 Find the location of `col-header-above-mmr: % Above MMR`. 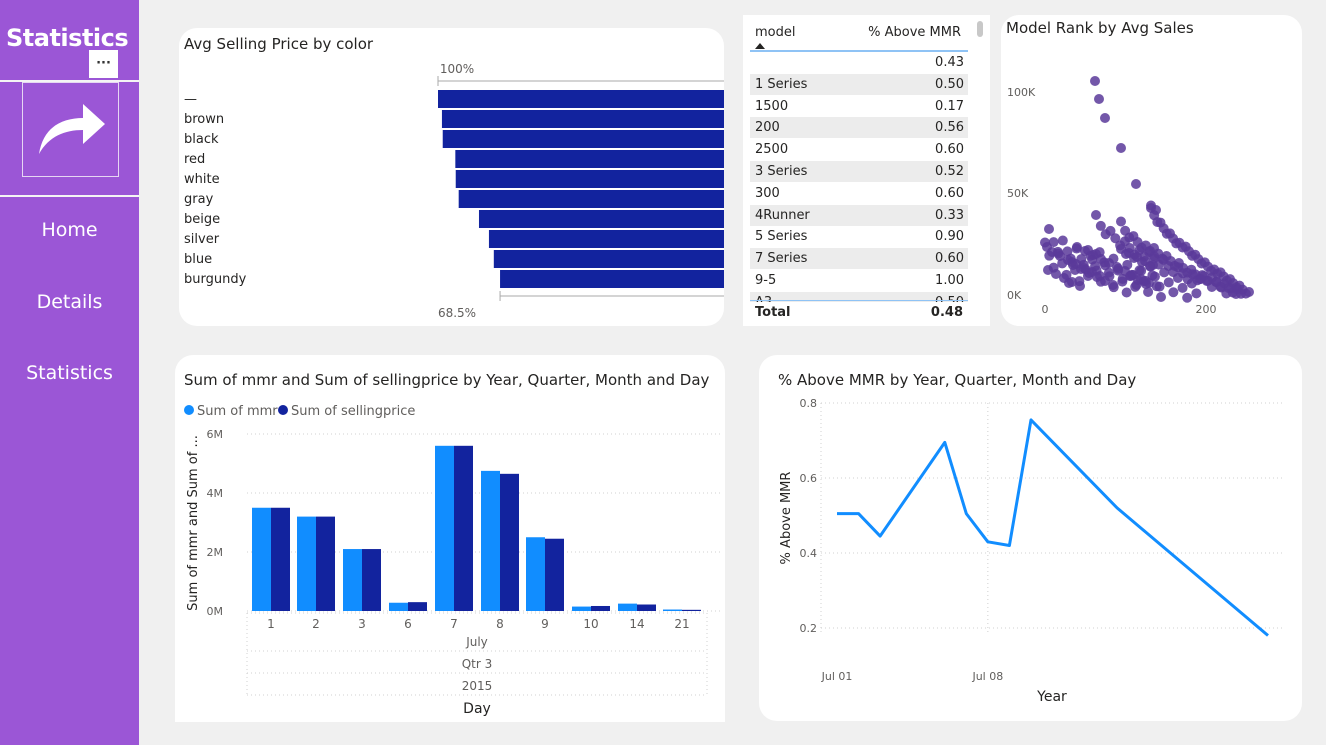

col-header-above-mmr: % Above MMR is located at coordinates (914, 32).